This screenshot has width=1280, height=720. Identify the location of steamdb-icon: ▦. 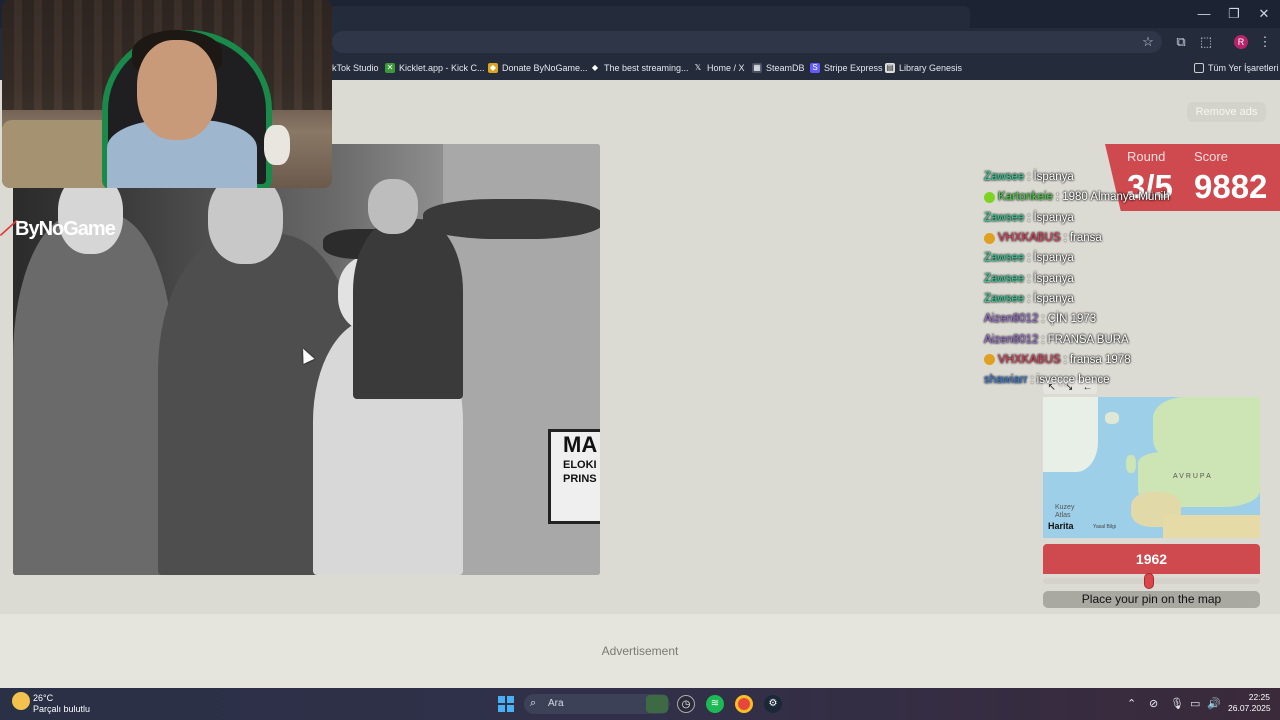
(757, 68).